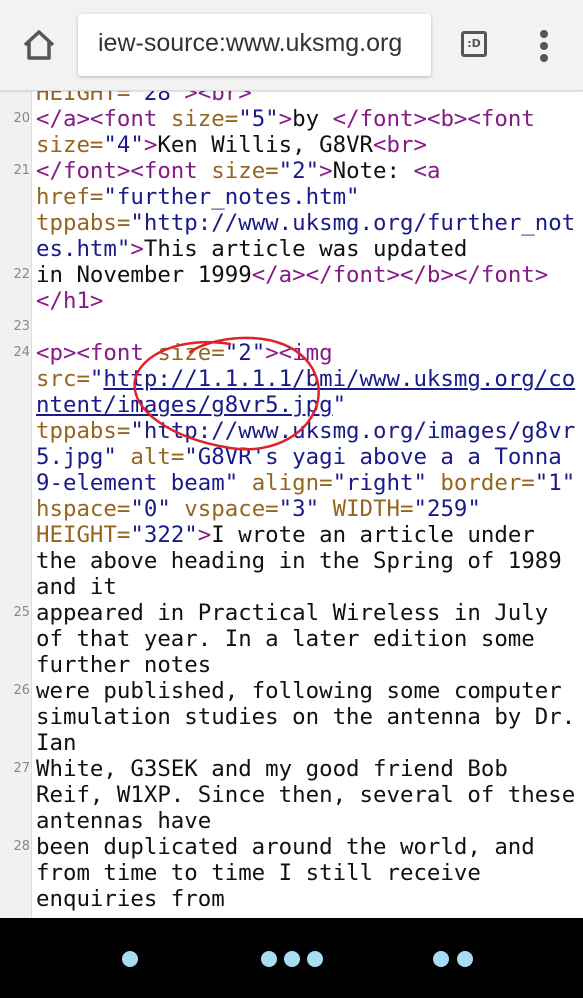 The width and height of the screenshot is (583, 998). What do you see at coordinates (427, 171) in the screenshot?
I see `code-tag: <a` at bounding box center [427, 171].